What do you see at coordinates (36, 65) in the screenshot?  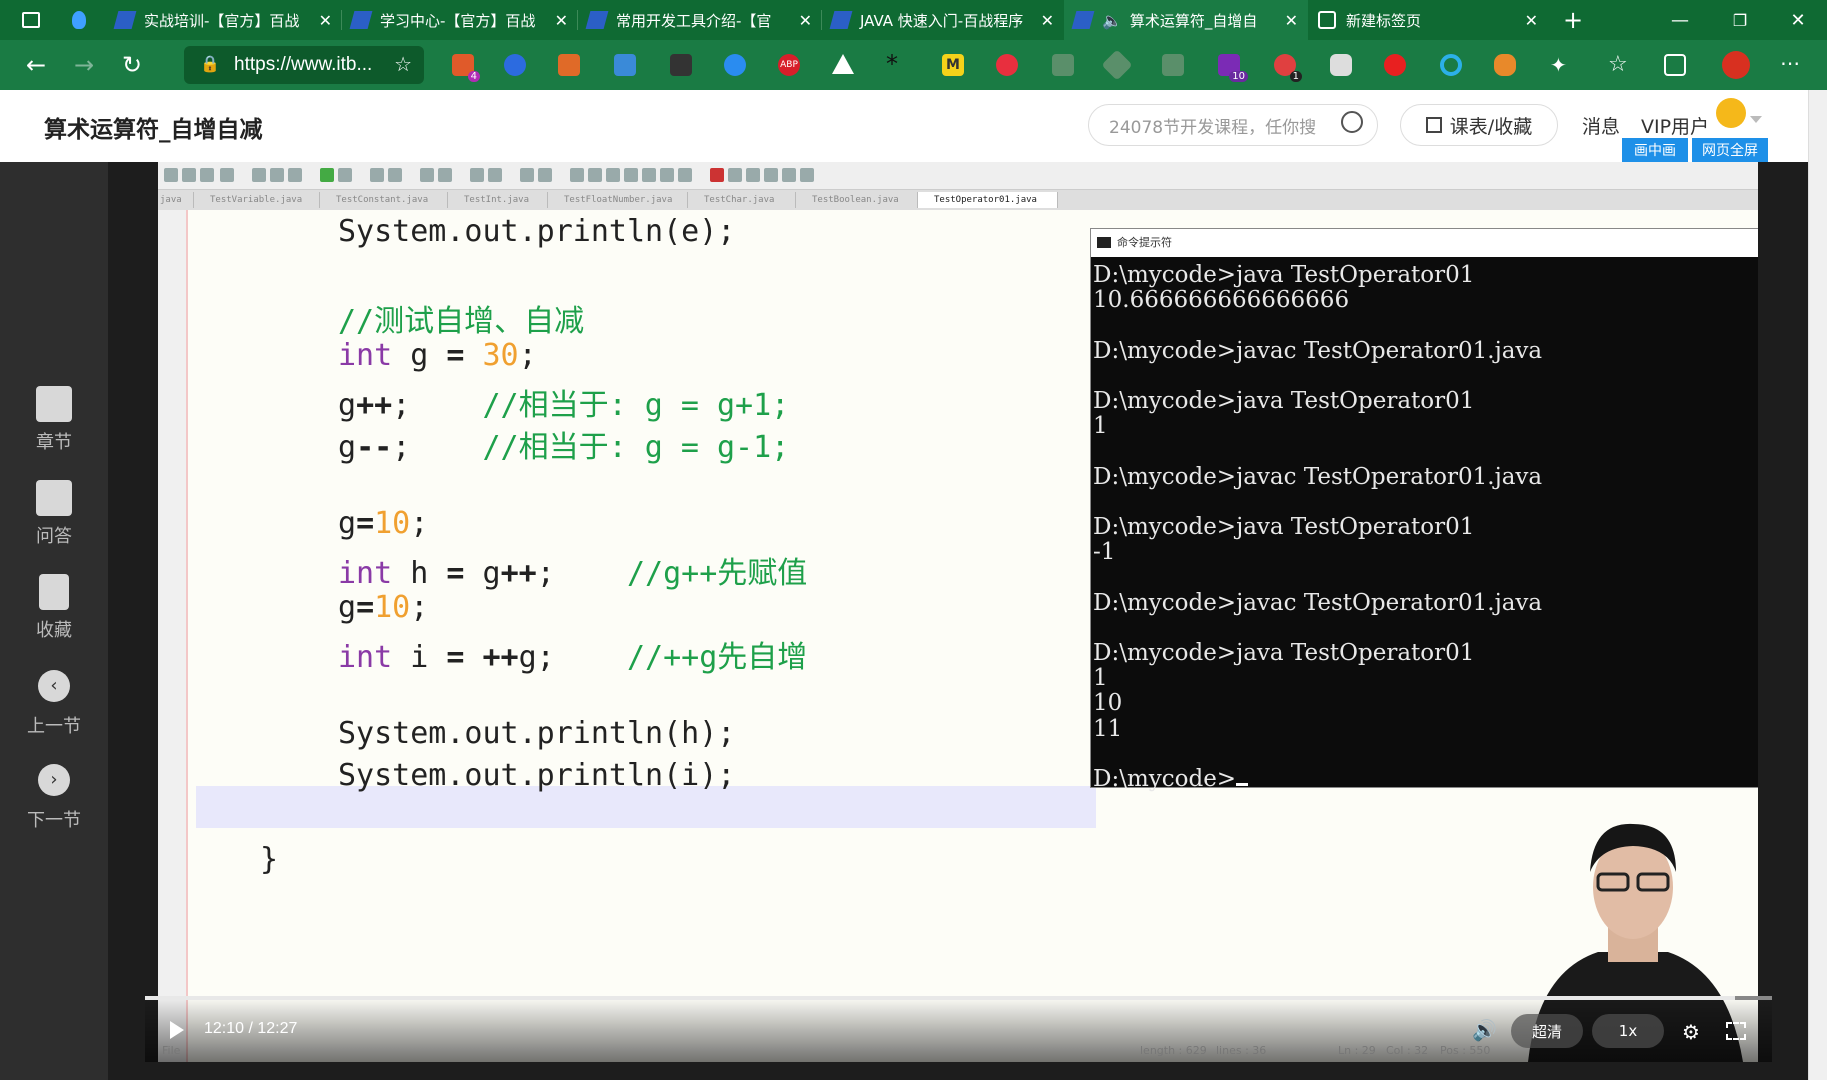 I see `back-button: ←` at bounding box center [36, 65].